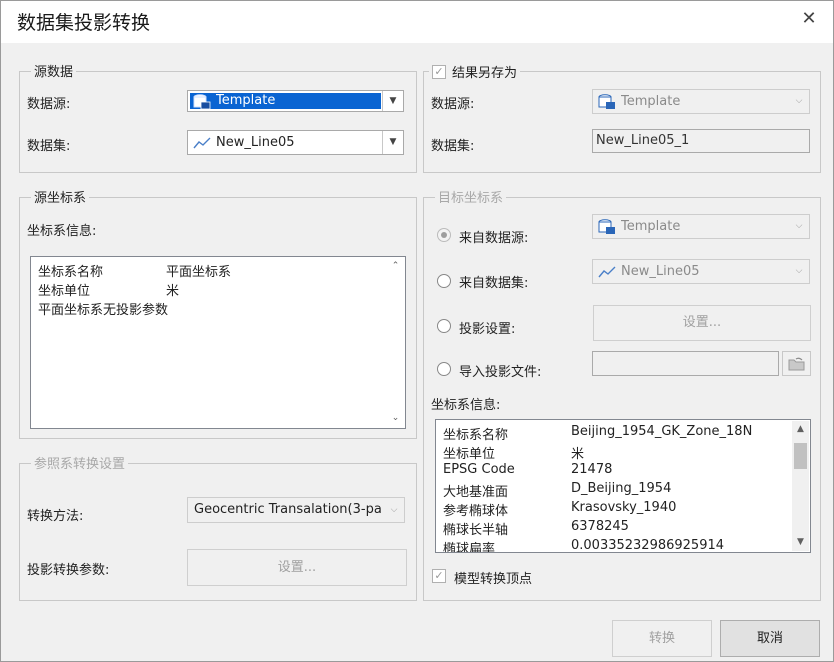 Image resolution: width=834 pixels, height=662 pixels. Describe the element at coordinates (199, 272) in the screenshot. I see `info-value: 平面坐标系` at that location.